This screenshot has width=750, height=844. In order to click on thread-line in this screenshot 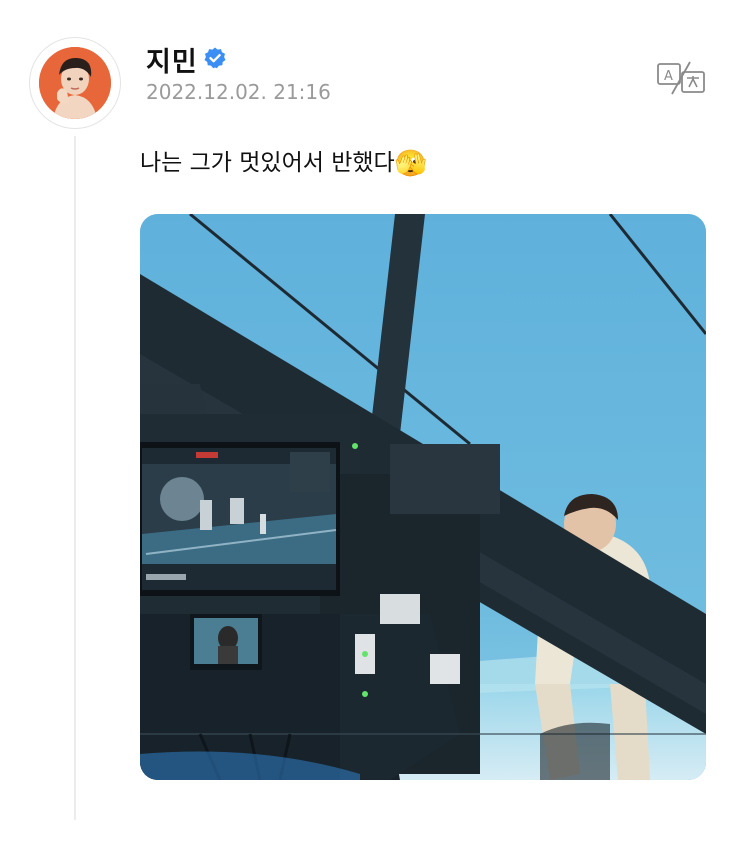, I will do `click(75, 478)`.